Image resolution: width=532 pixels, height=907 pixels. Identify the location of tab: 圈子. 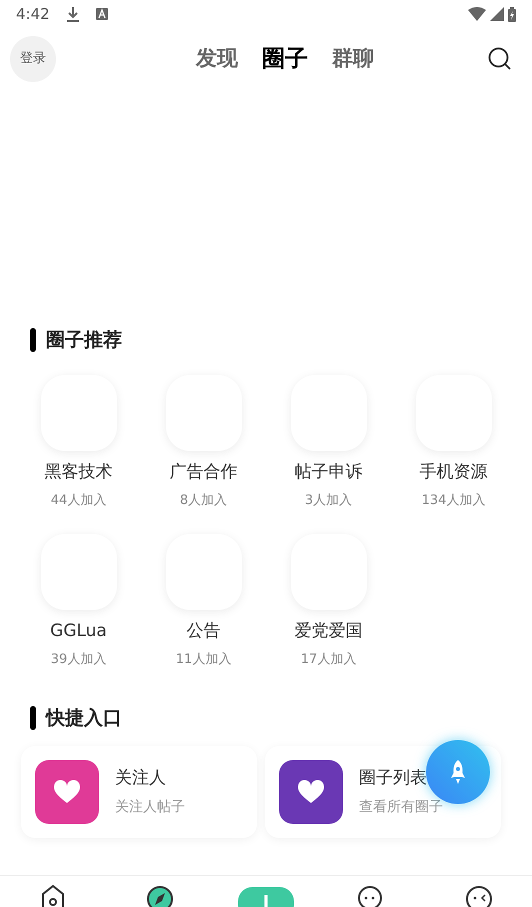
(285, 59).